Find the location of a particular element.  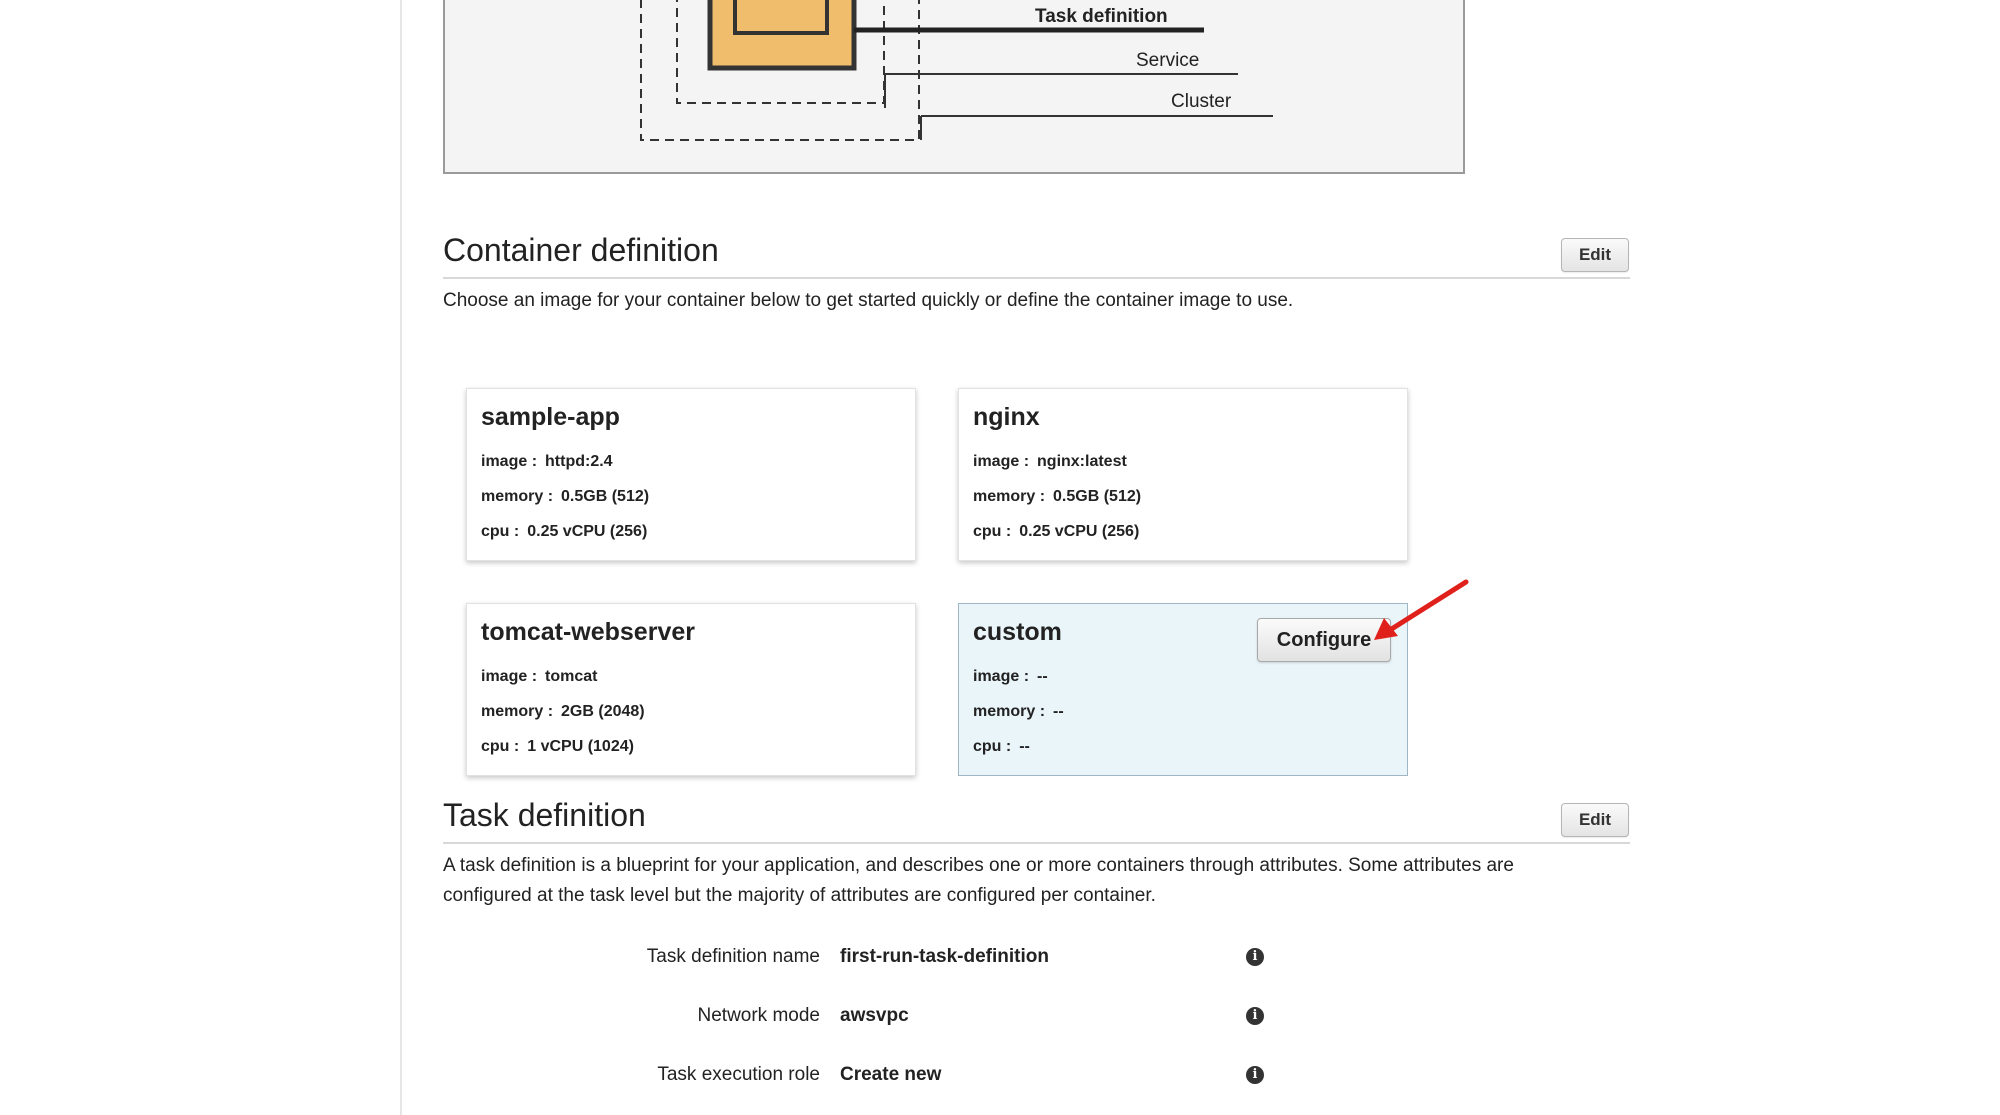

image-value: tomcat is located at coordinates (571, 676).